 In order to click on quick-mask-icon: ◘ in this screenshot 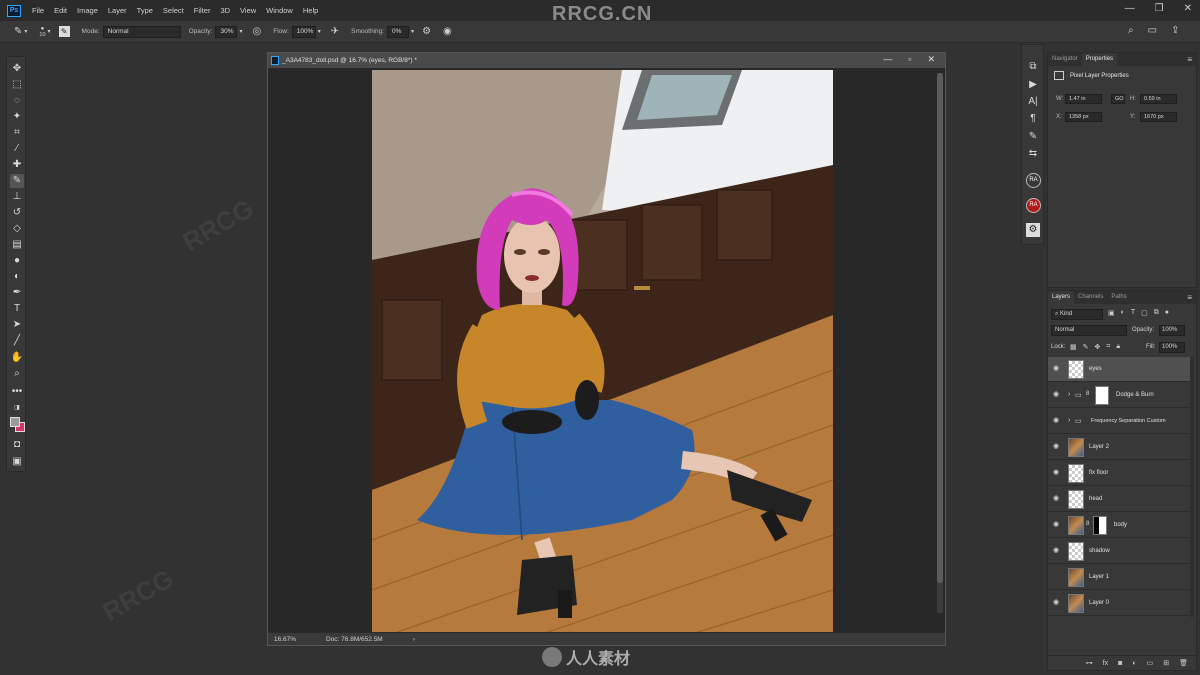, I will do `click(17, 445)`.